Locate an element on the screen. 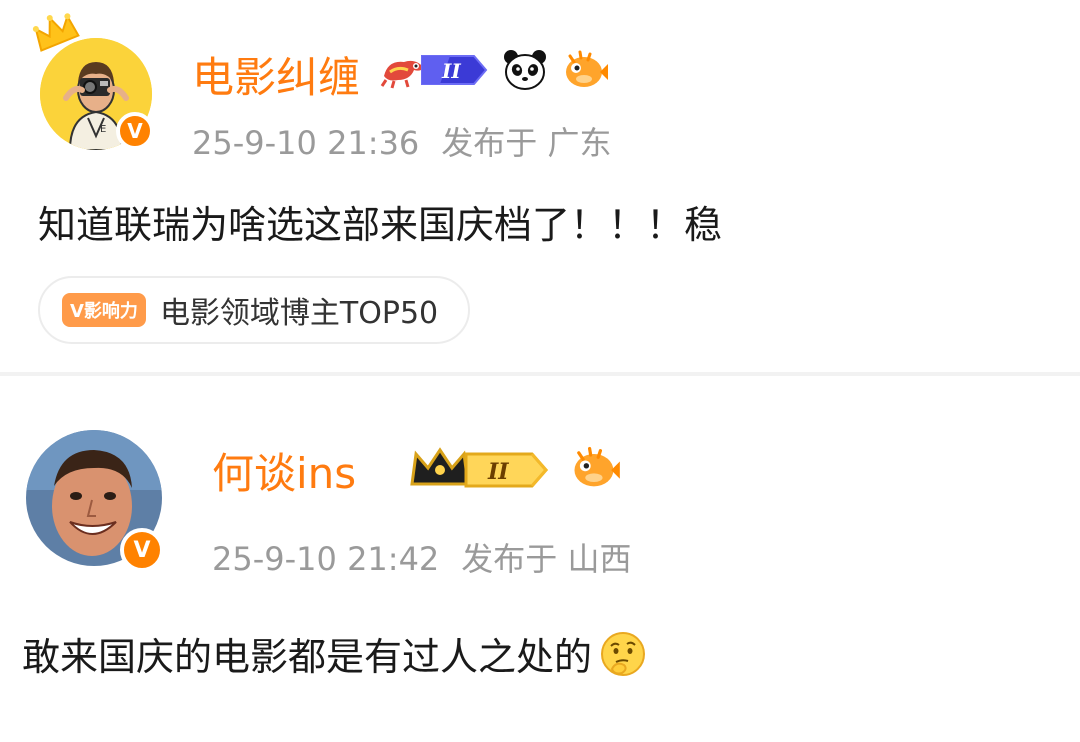 Image resolution: width=1080 pixels, height=742 pixels. svg-text: E is located at coordinates (103, 129).